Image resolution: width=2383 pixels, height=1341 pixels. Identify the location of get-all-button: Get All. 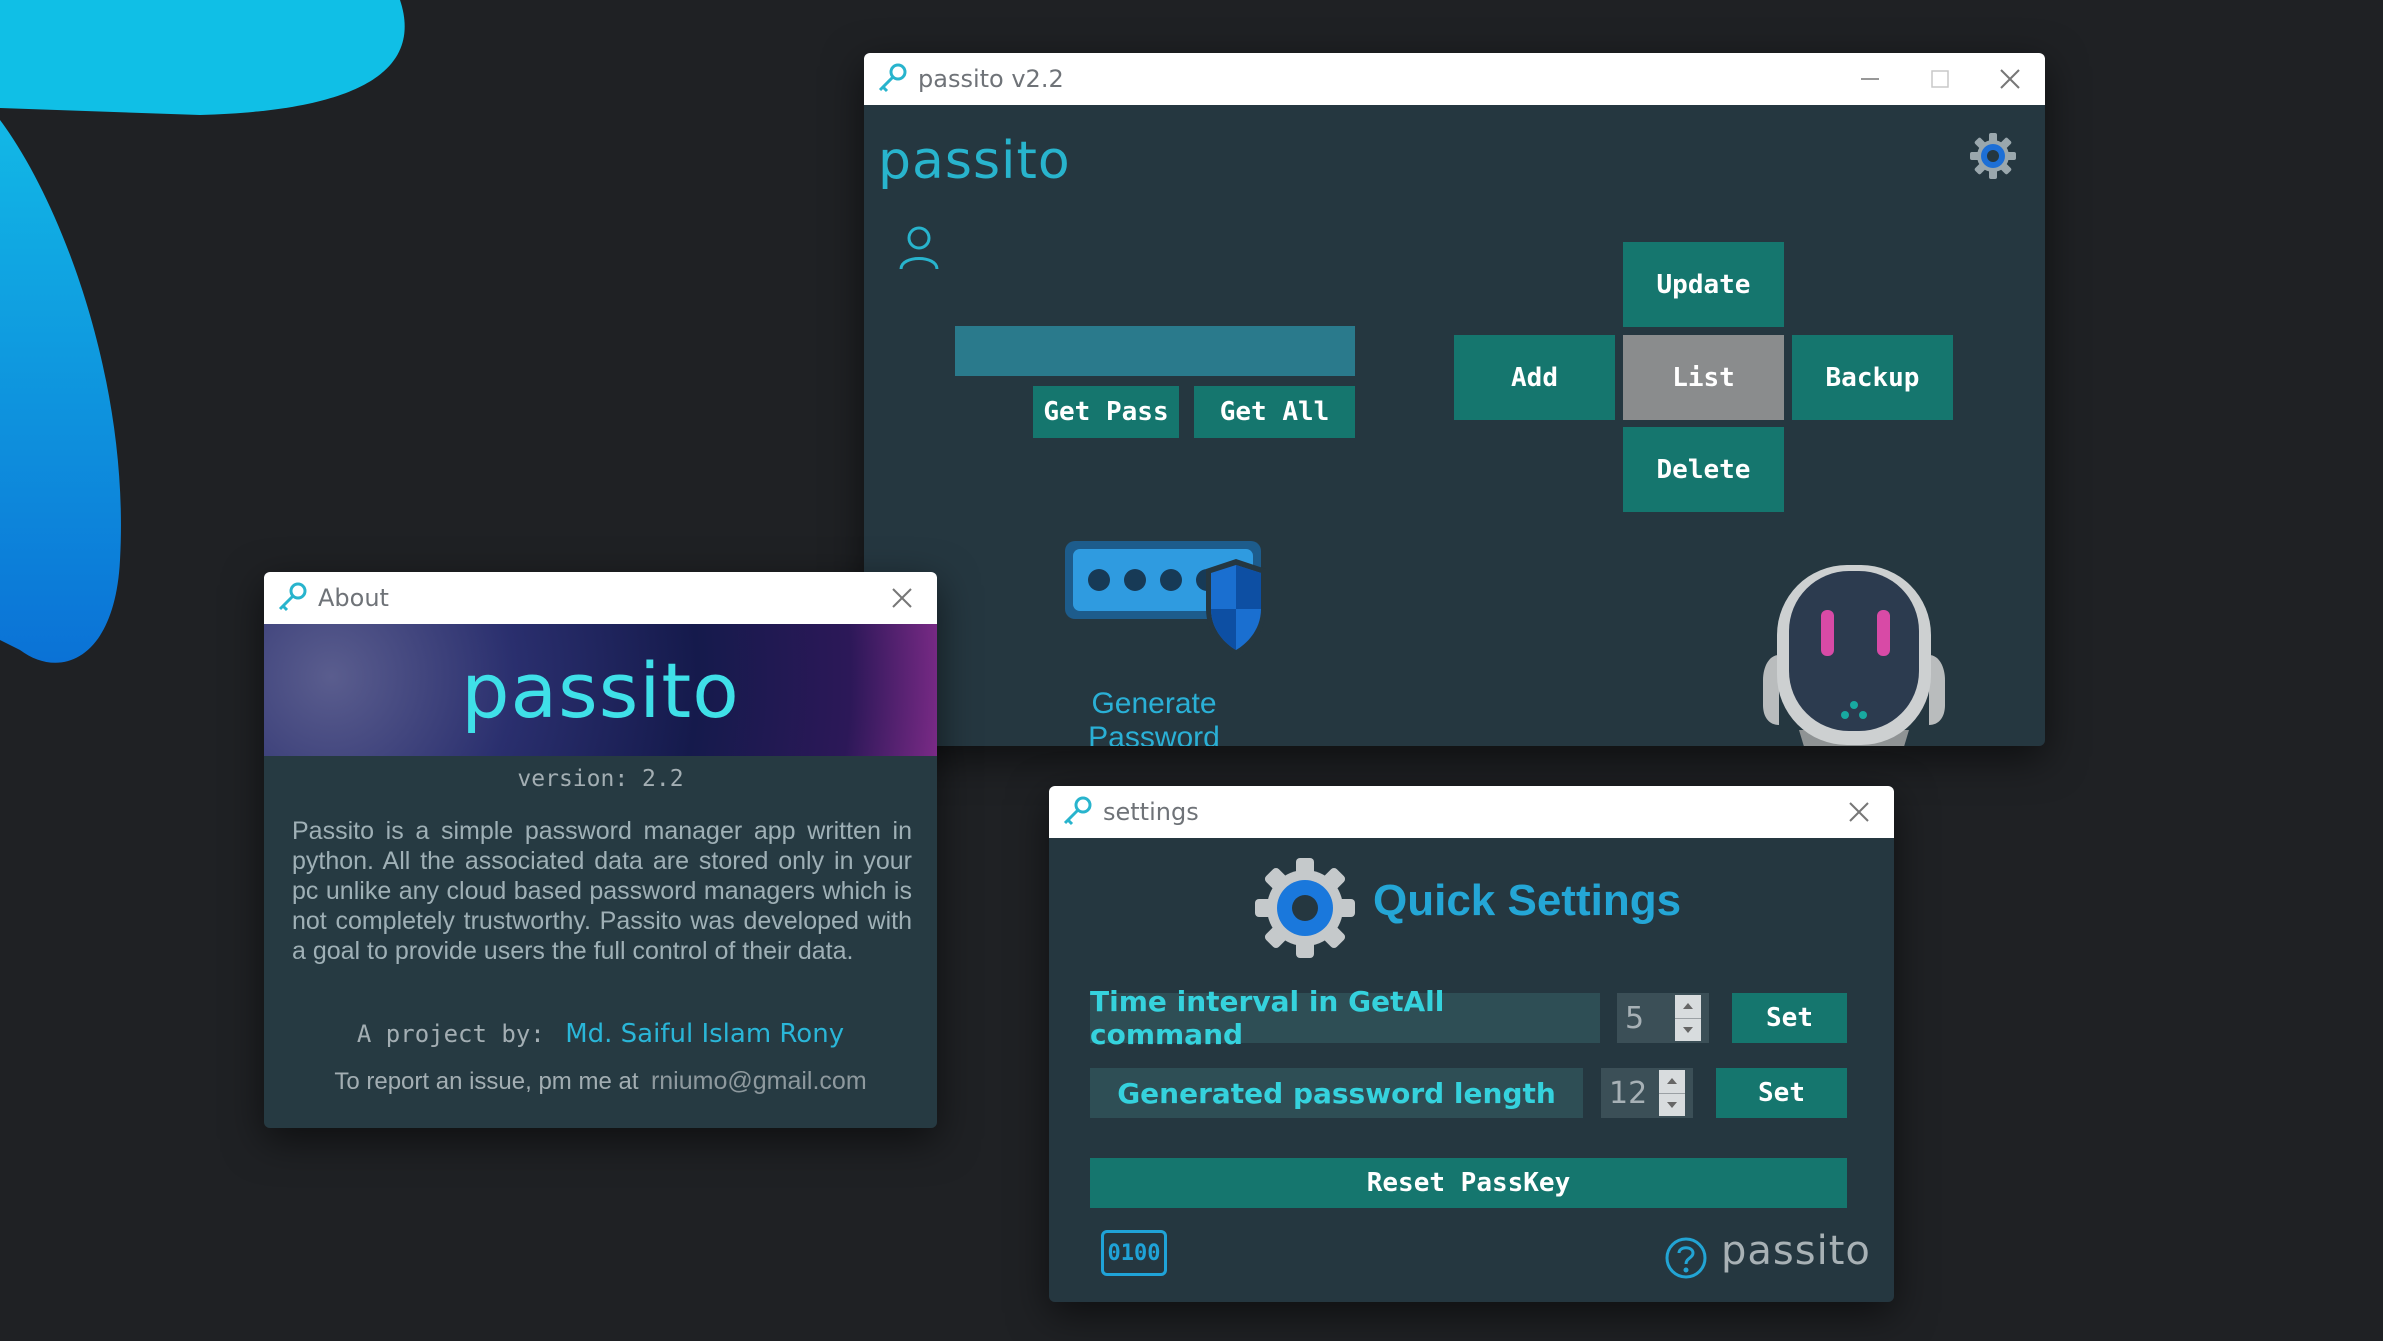
(1274, 412).